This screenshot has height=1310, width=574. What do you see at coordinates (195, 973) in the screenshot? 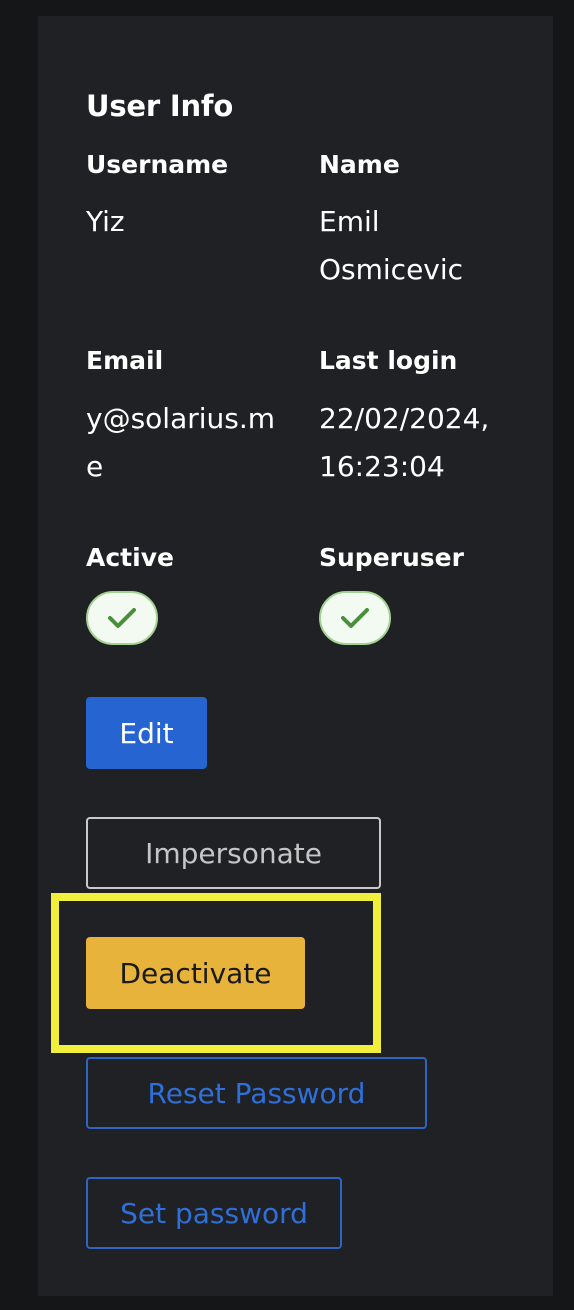
I see `deactivate-button: Deactivate` at bounding box center [195, 973].